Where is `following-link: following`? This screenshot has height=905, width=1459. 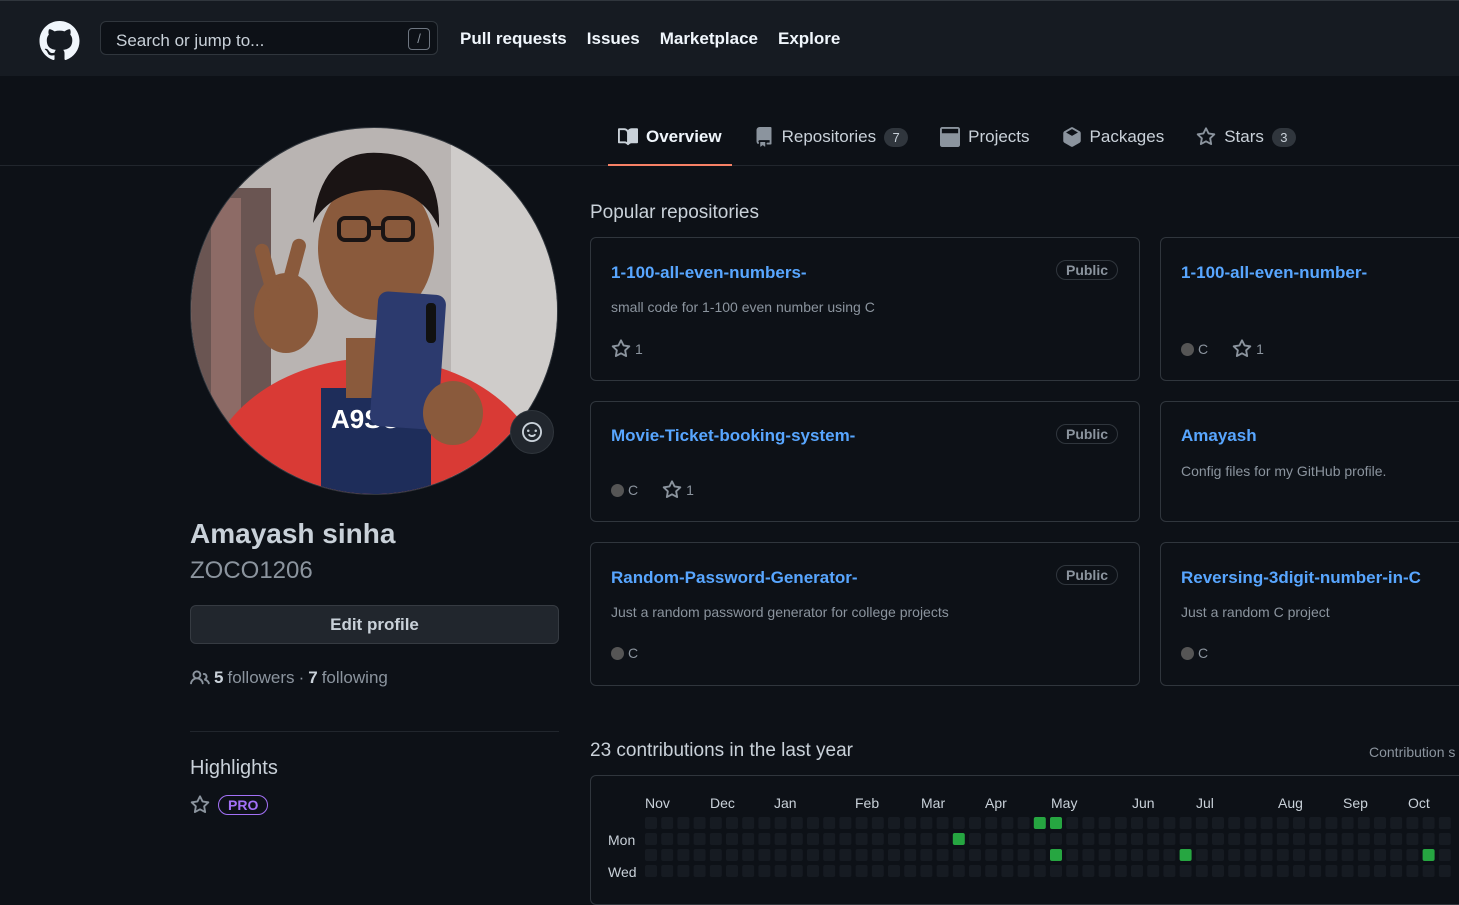 following-link: following is located at coordinates (355, 678).